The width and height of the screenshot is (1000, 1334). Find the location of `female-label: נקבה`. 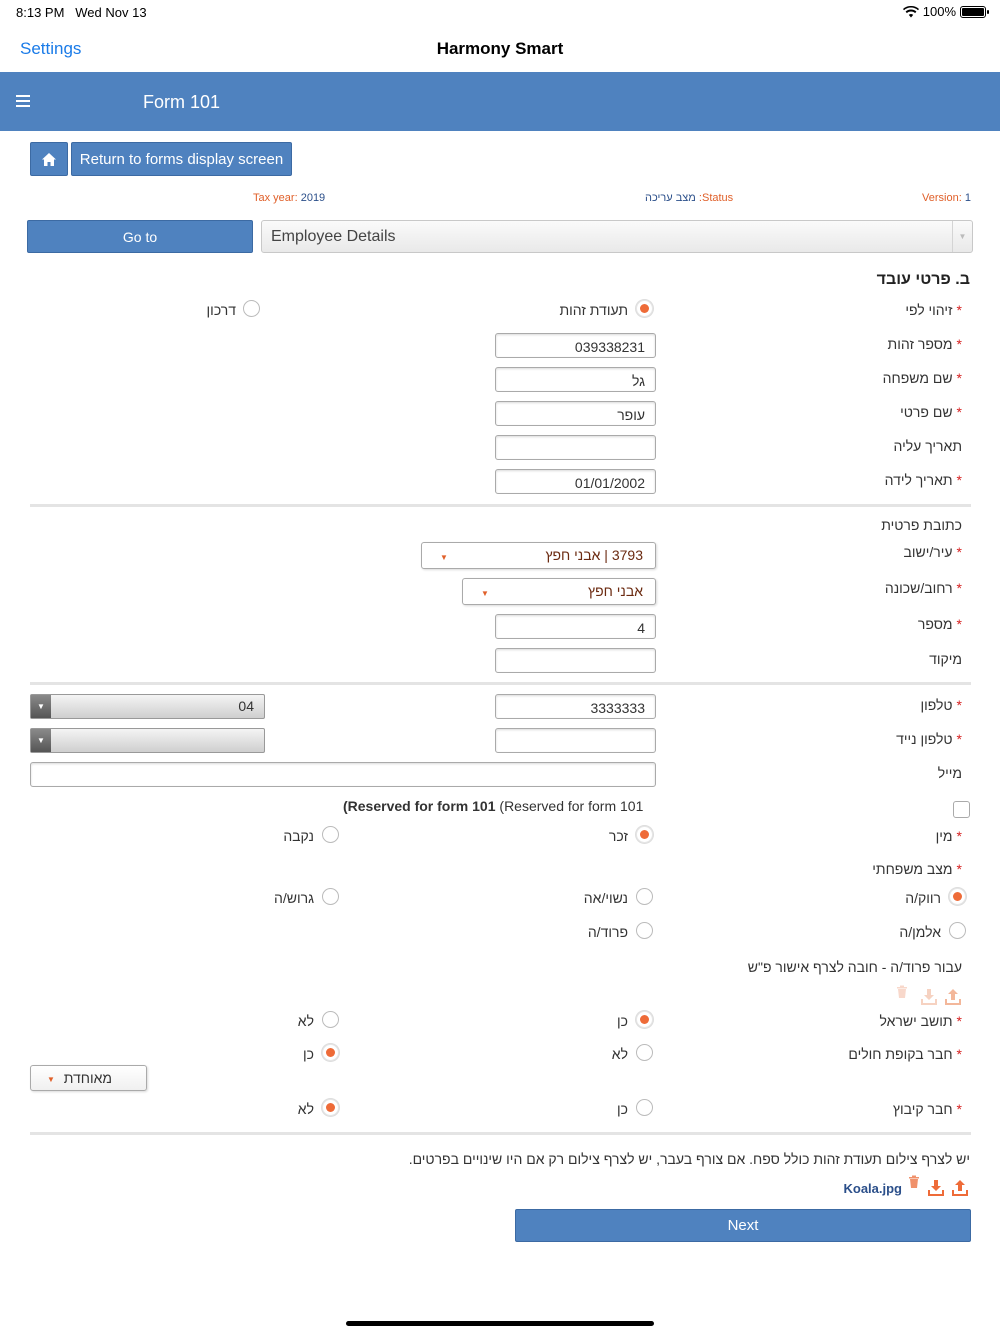

female-label: נקבה is located at coordinates (298, 836).